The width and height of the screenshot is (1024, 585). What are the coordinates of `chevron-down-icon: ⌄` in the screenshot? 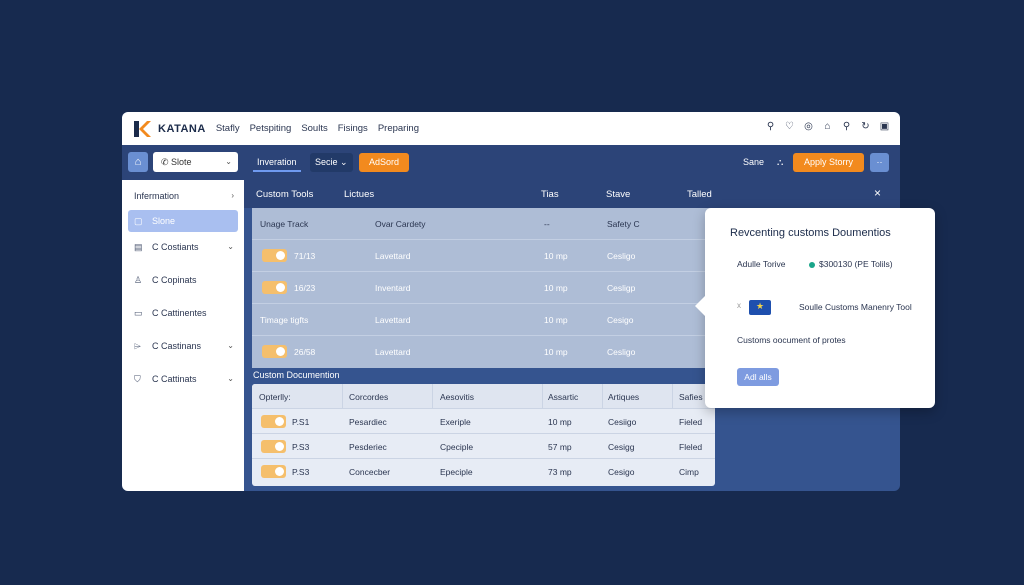 It's located at (230, 246).